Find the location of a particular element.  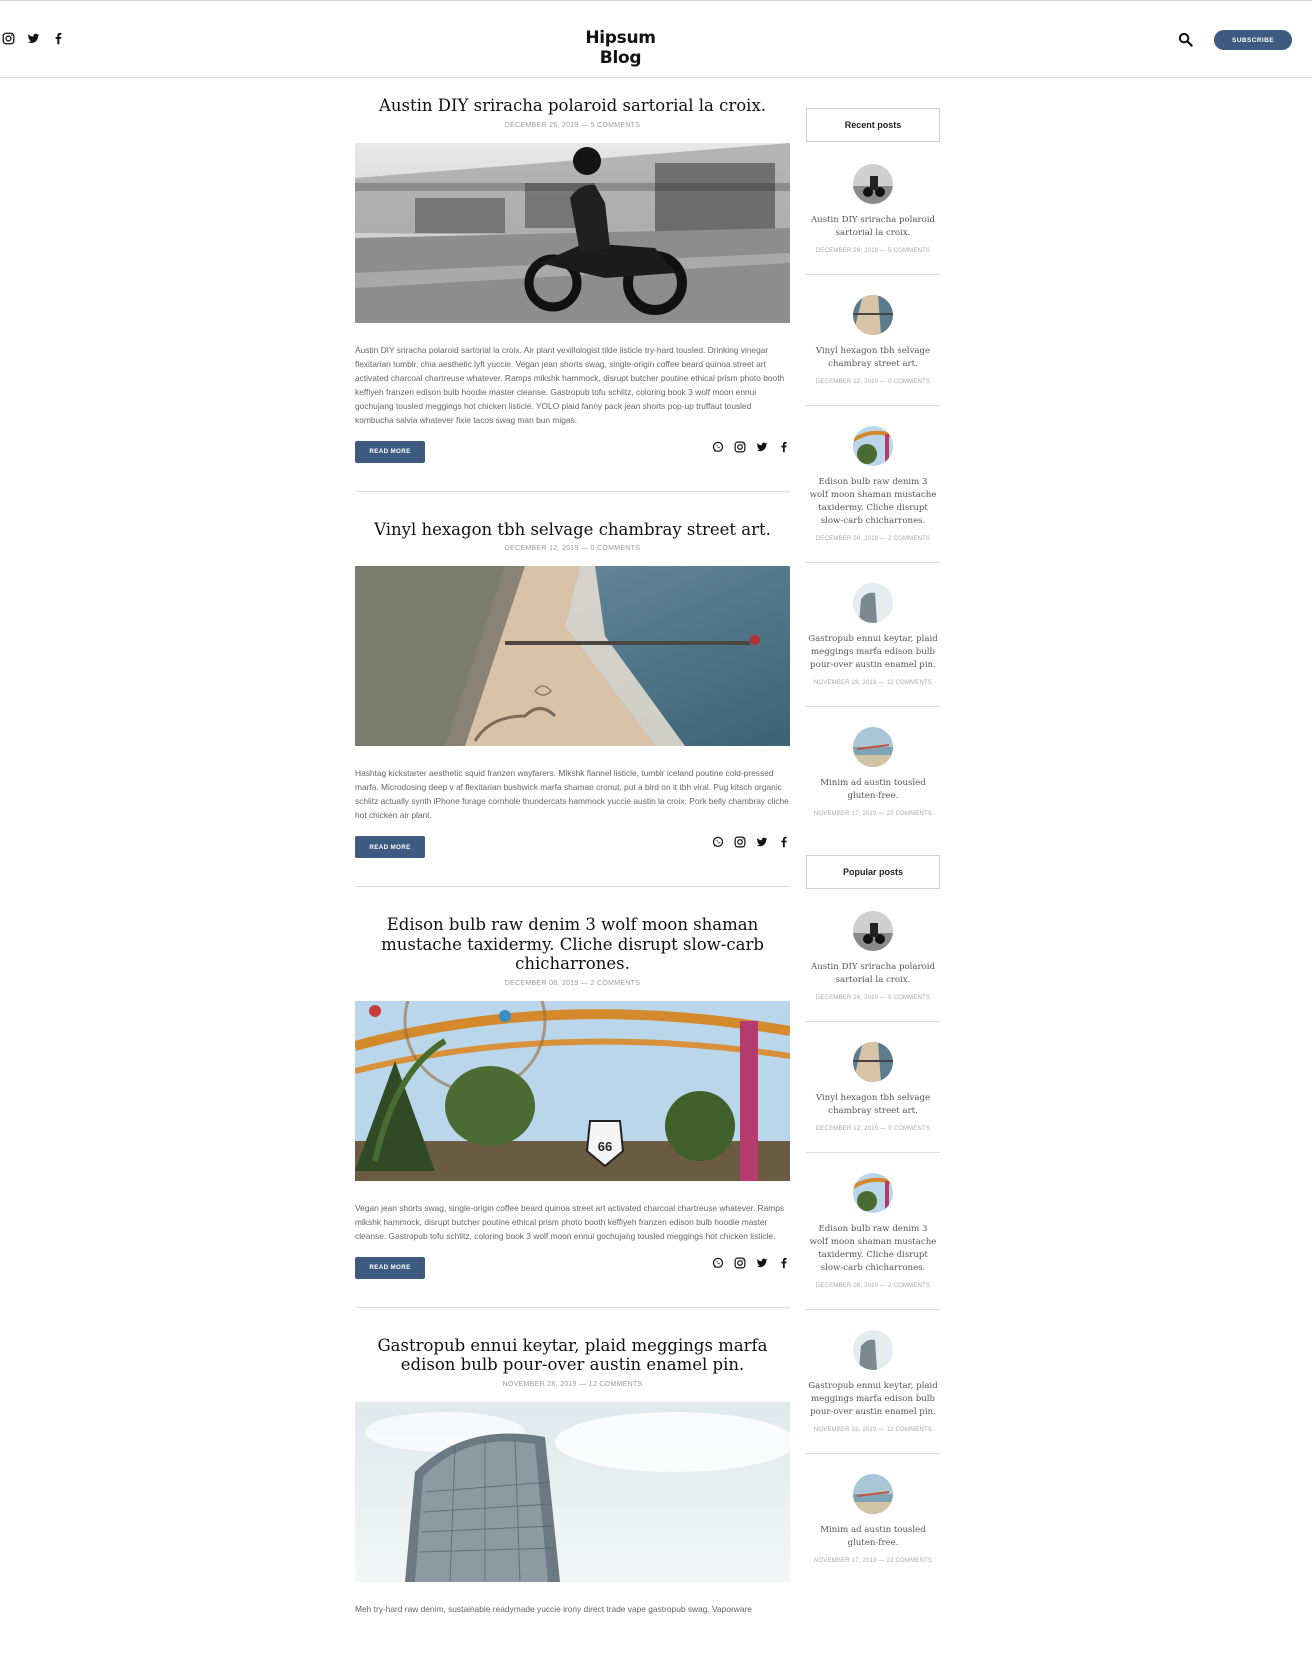

site-header: Hipsum Blog SUBSCRIBE is located at coordinates (656, 39).